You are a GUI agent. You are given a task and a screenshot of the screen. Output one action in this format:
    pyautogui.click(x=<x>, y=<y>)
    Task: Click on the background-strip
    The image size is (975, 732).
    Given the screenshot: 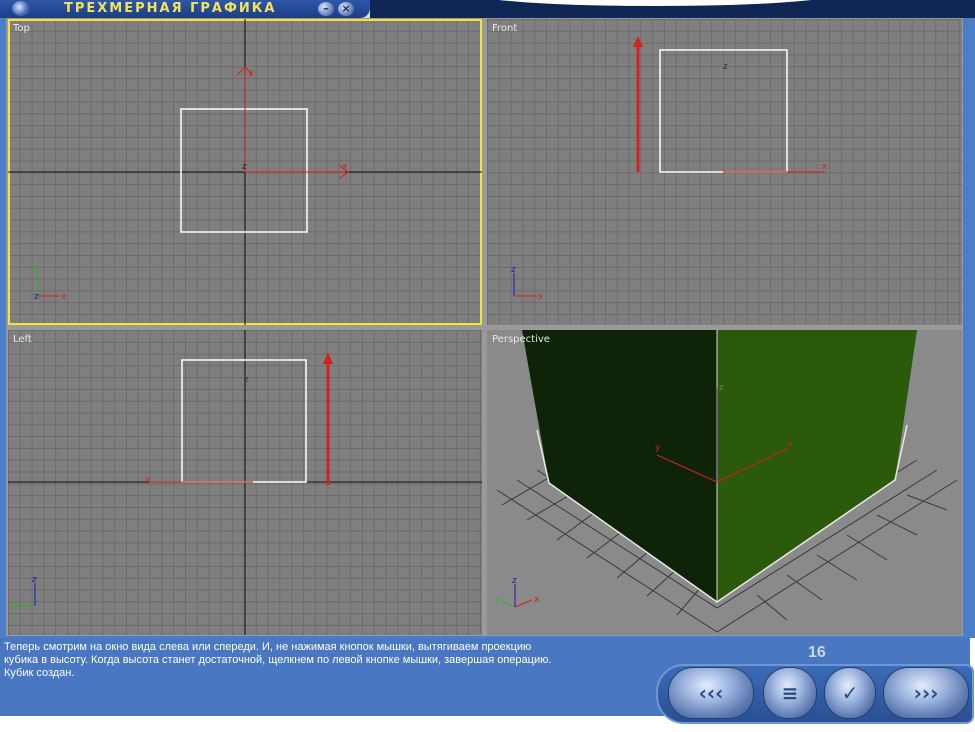 What is the action you would take?
    pyautogui.click(x=672, y=9)
    